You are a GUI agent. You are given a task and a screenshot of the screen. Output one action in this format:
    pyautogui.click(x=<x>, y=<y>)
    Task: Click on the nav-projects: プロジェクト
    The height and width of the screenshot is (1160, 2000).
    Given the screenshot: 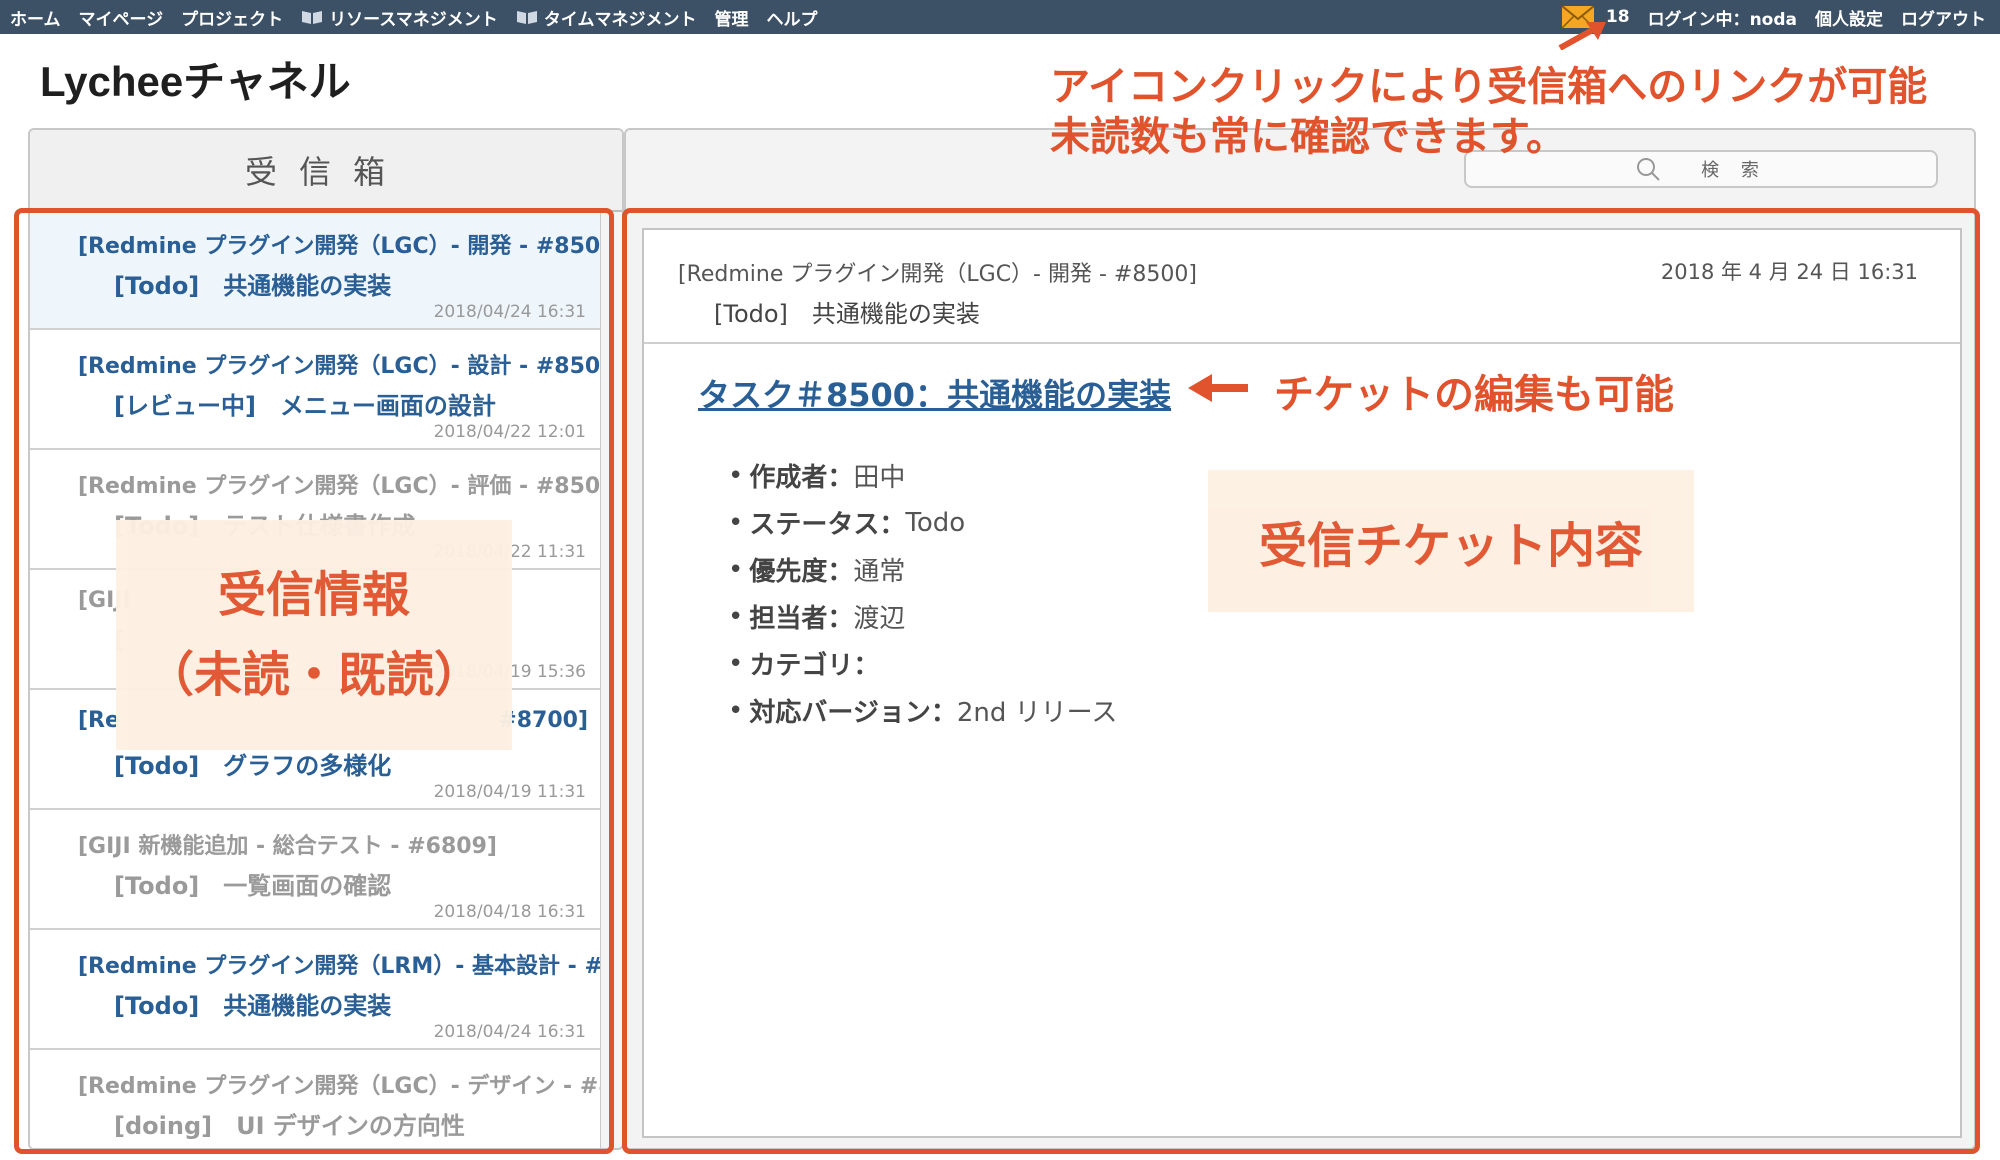 What is the action you would take?
    pyautogui.click(x=232, y=17)
    